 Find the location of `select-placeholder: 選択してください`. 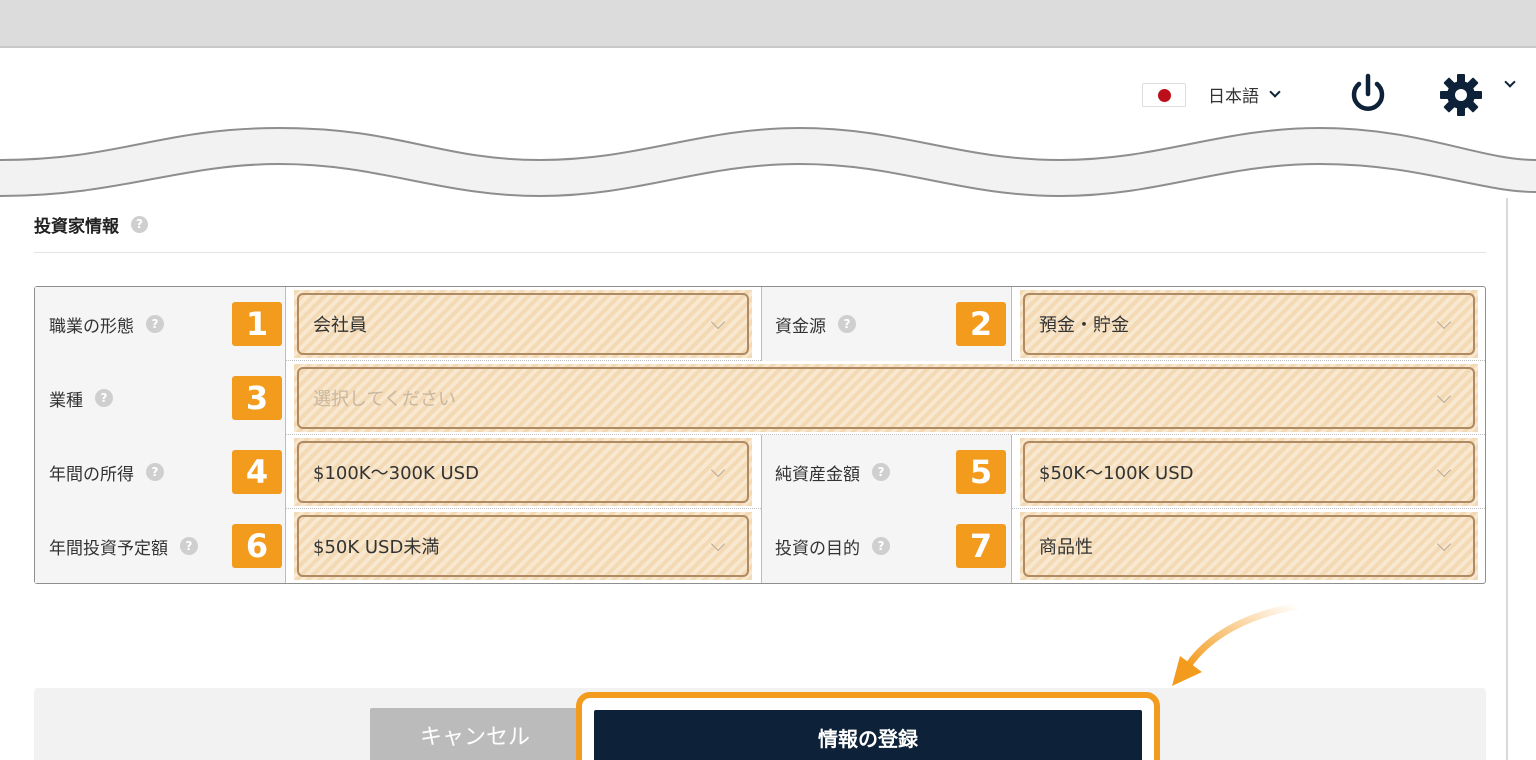

select-placeholder: 選択してください is located at coordinates (384, 399).